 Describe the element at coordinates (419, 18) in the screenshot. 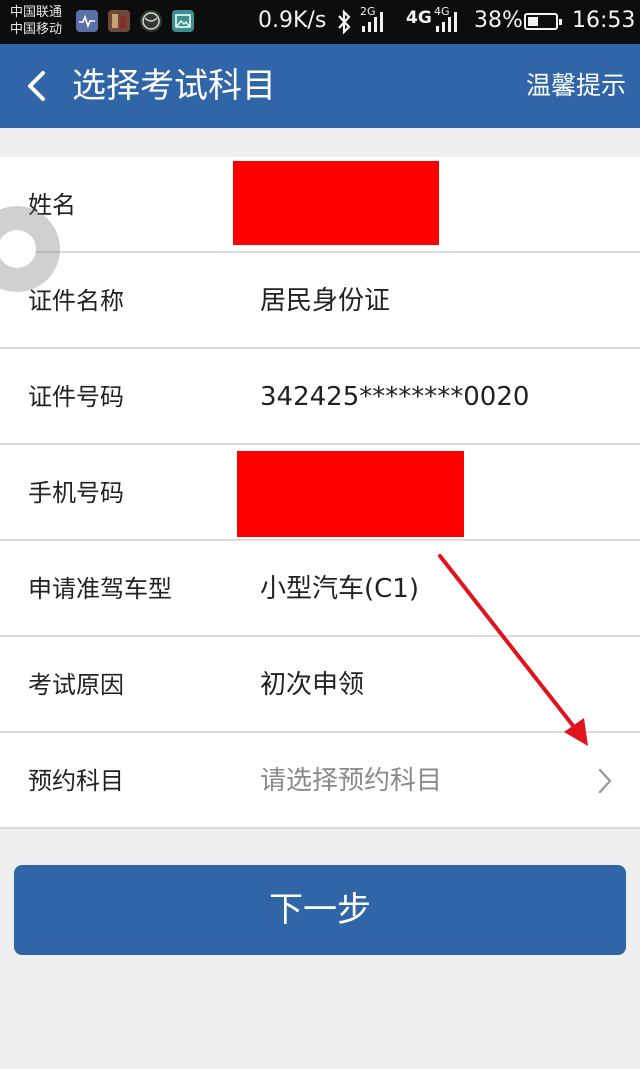

I see `net-4g-label-a: 4G` at that location.